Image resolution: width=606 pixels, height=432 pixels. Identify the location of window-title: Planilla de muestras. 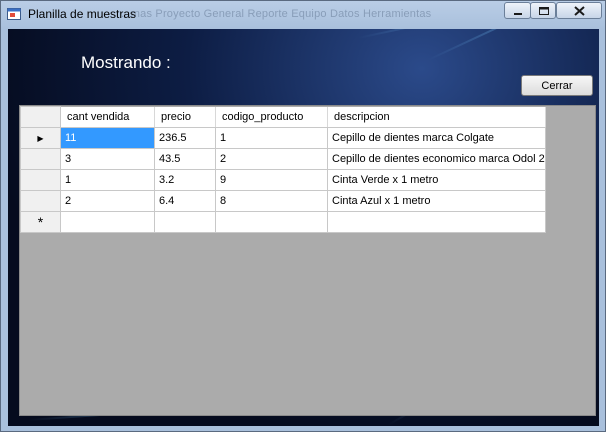
(82, 14).